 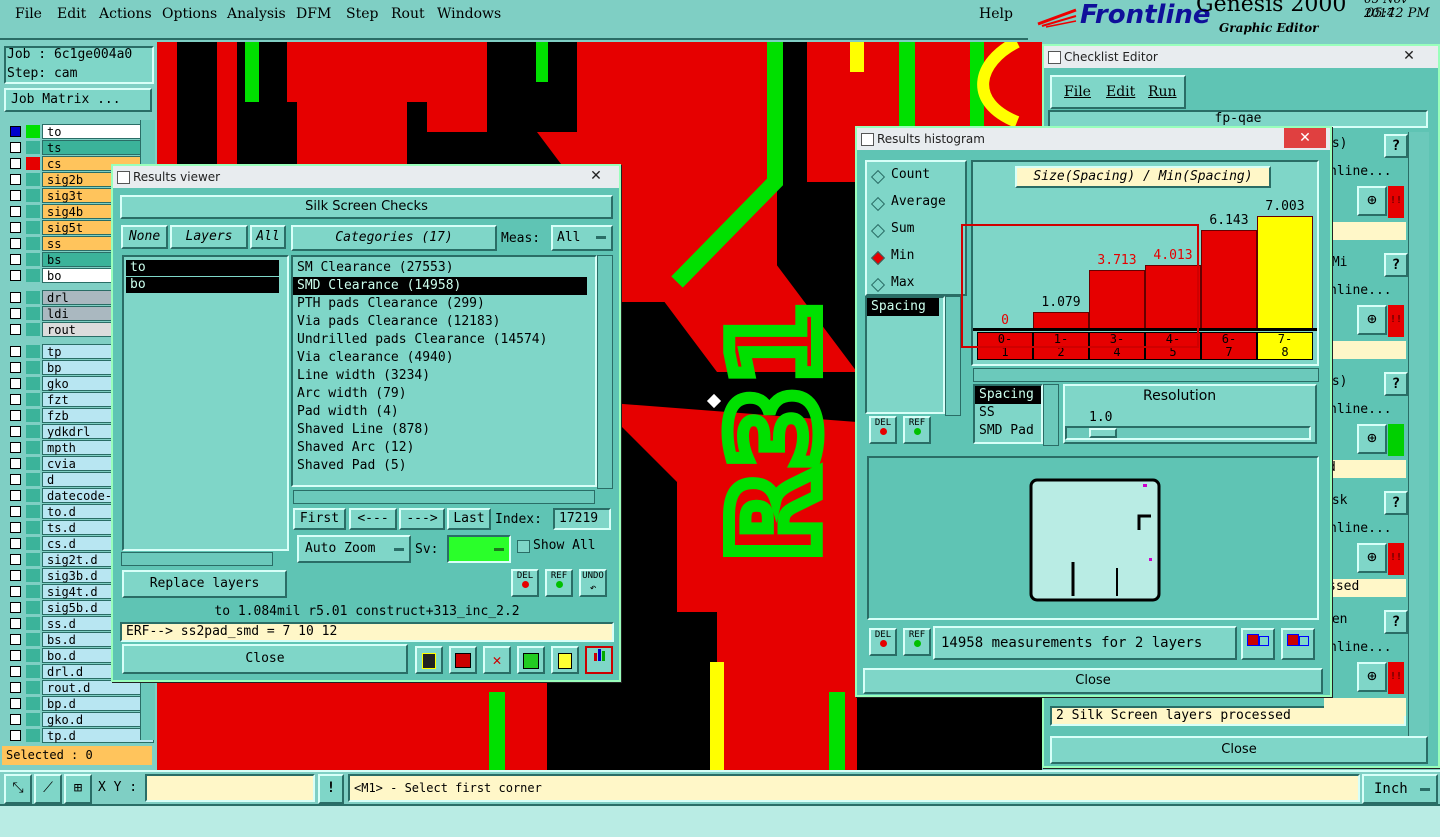 I want to click on menu-help: Help, so click(x=996, y=14).